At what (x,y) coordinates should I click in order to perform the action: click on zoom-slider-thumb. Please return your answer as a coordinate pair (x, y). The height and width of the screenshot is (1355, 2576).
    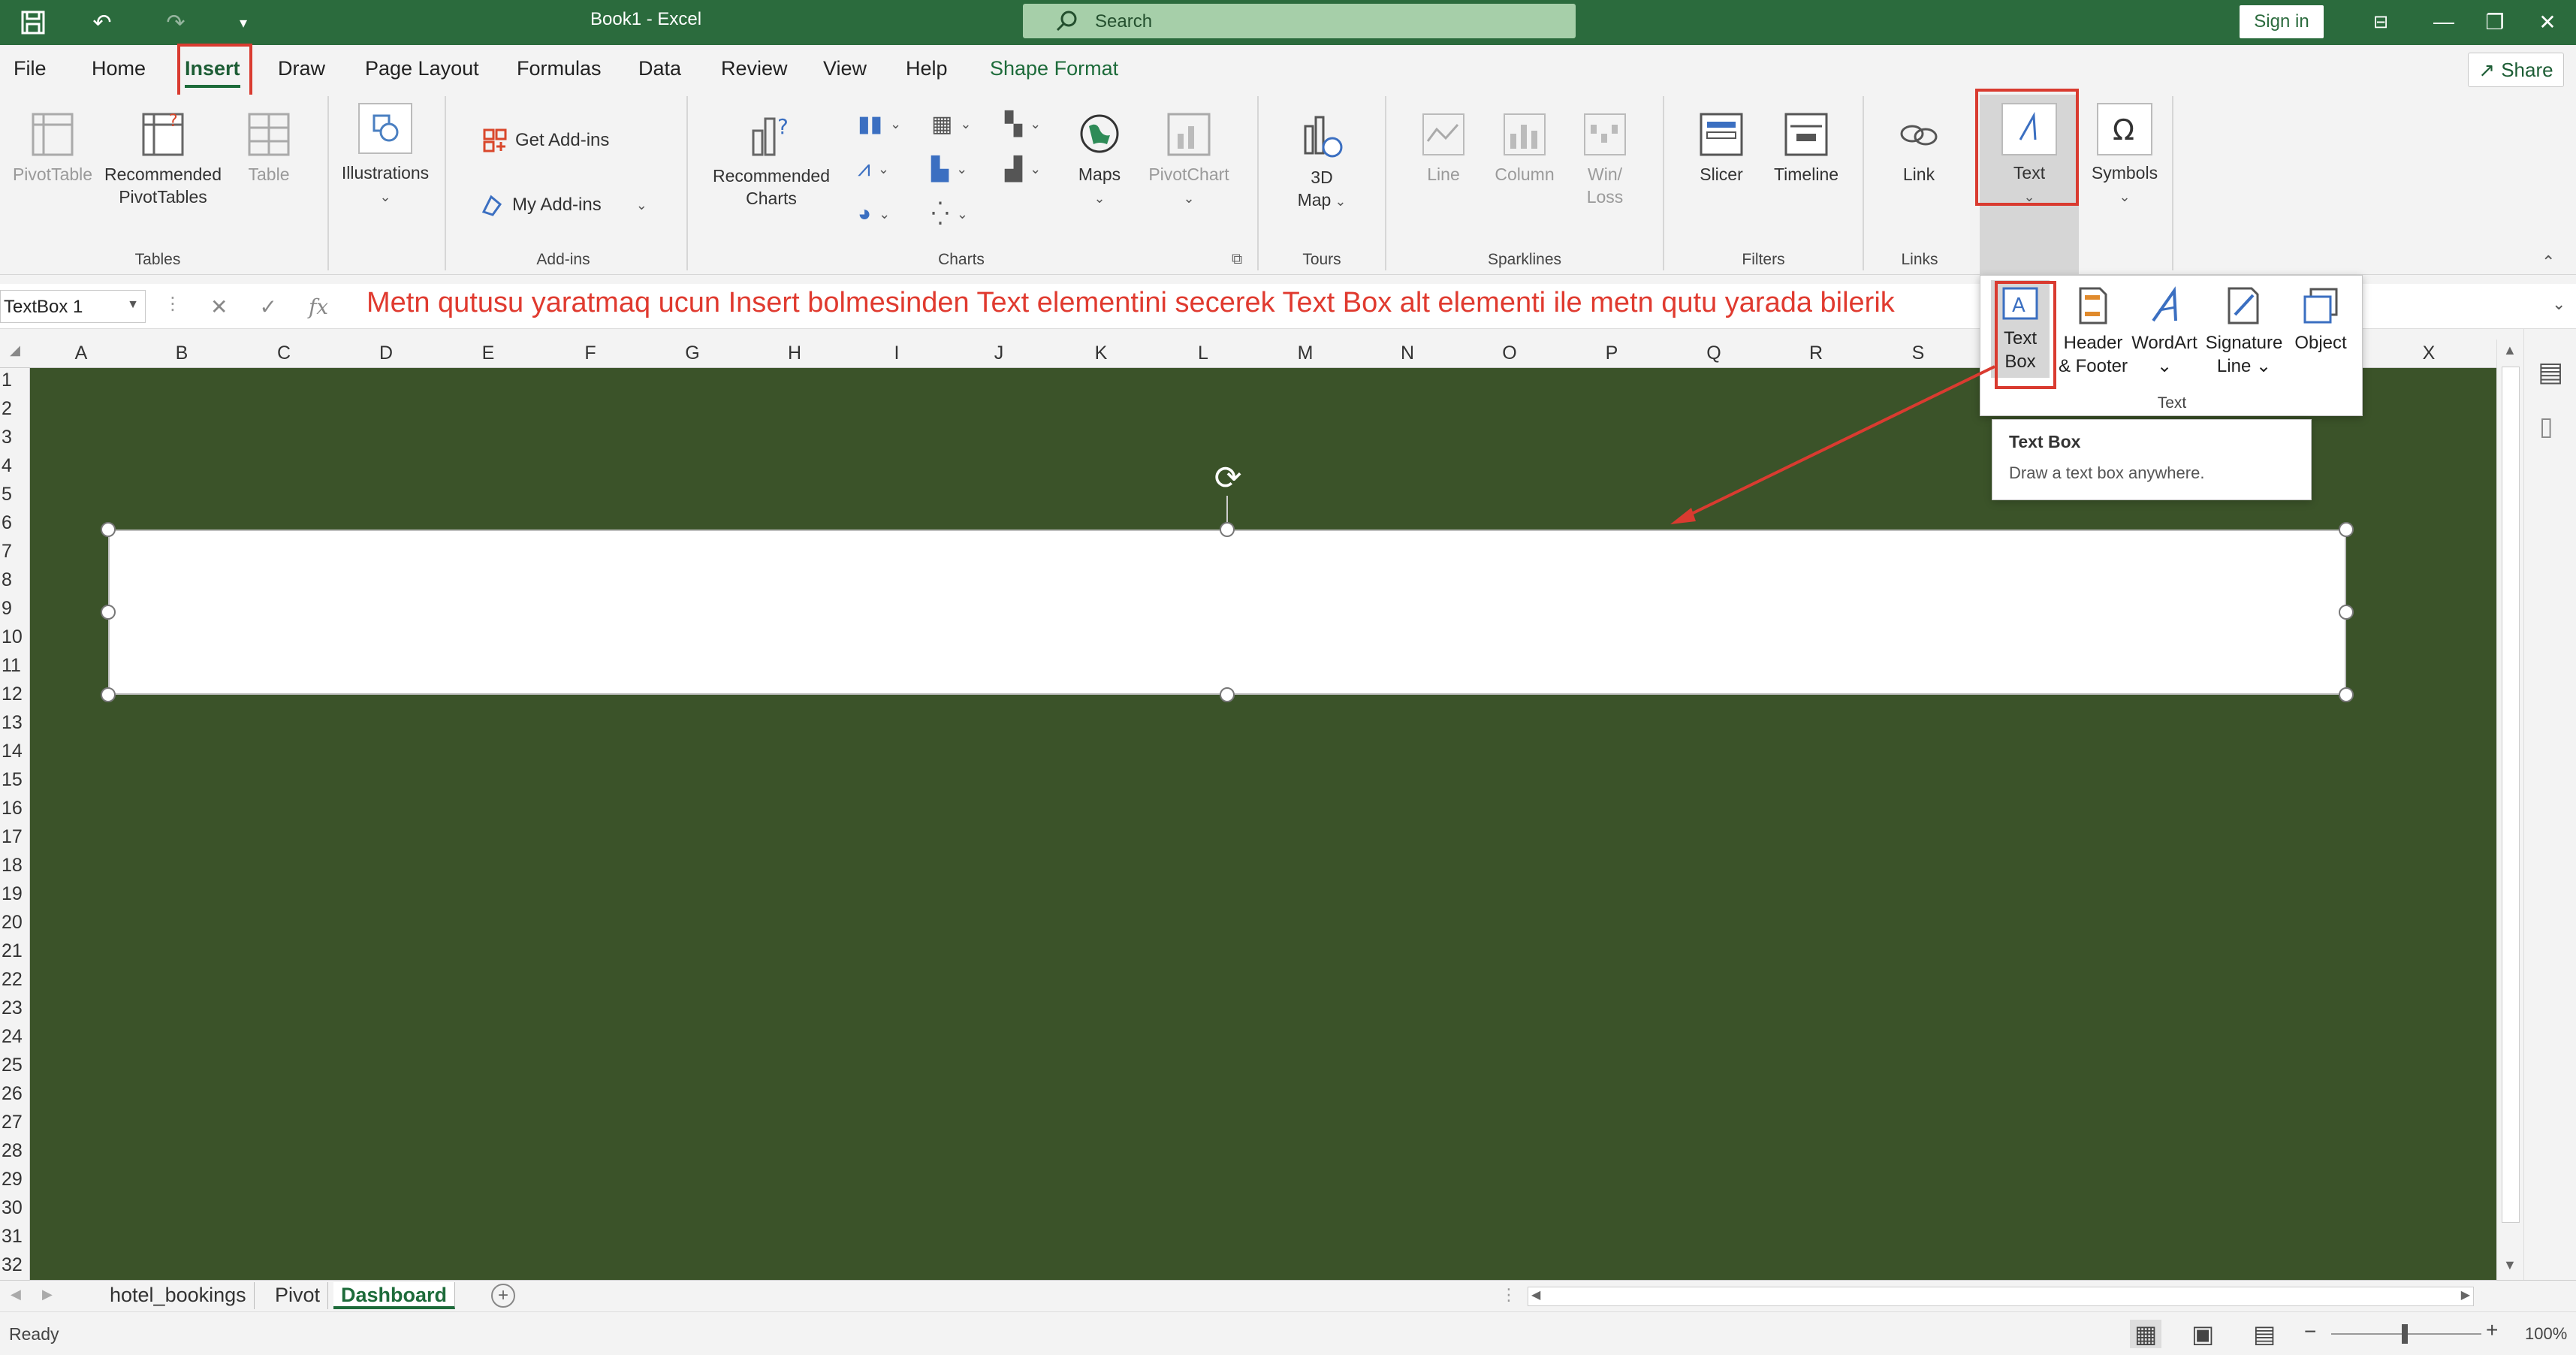
    Looking at the image, I should click on (2405, 1334).